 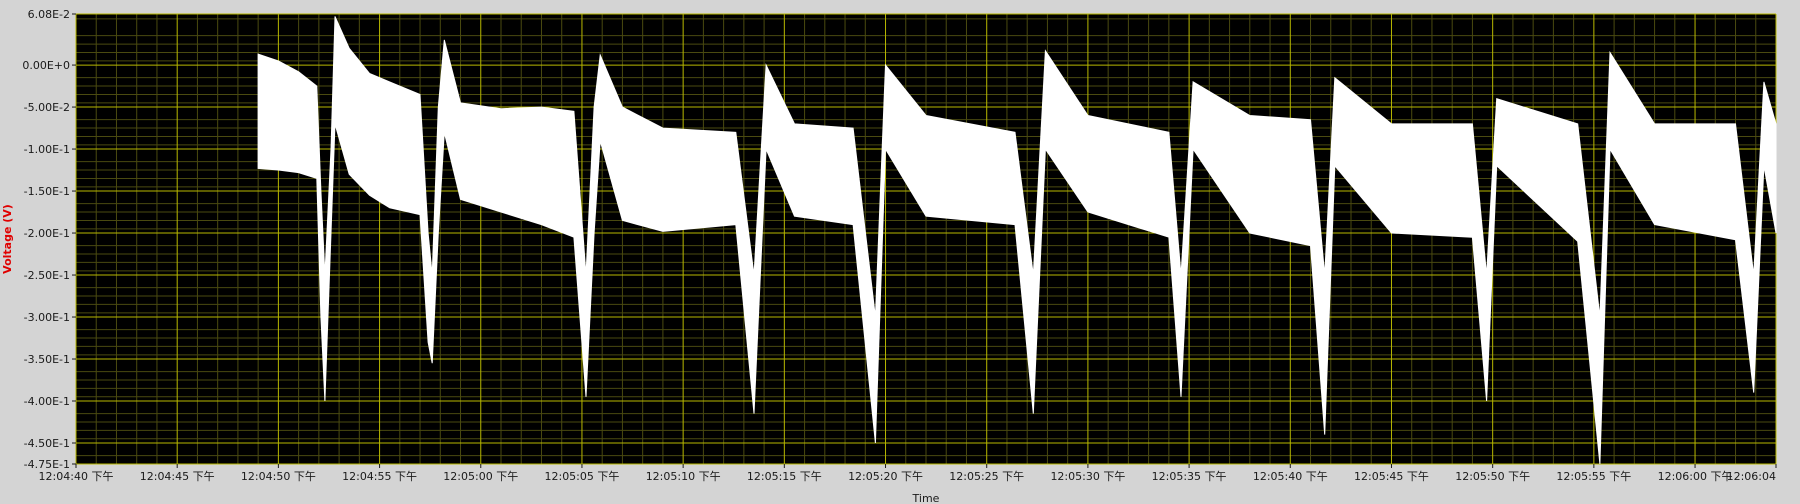 I want to click on y-tick-label: -4.00E-1, so click(x=47, y=401).